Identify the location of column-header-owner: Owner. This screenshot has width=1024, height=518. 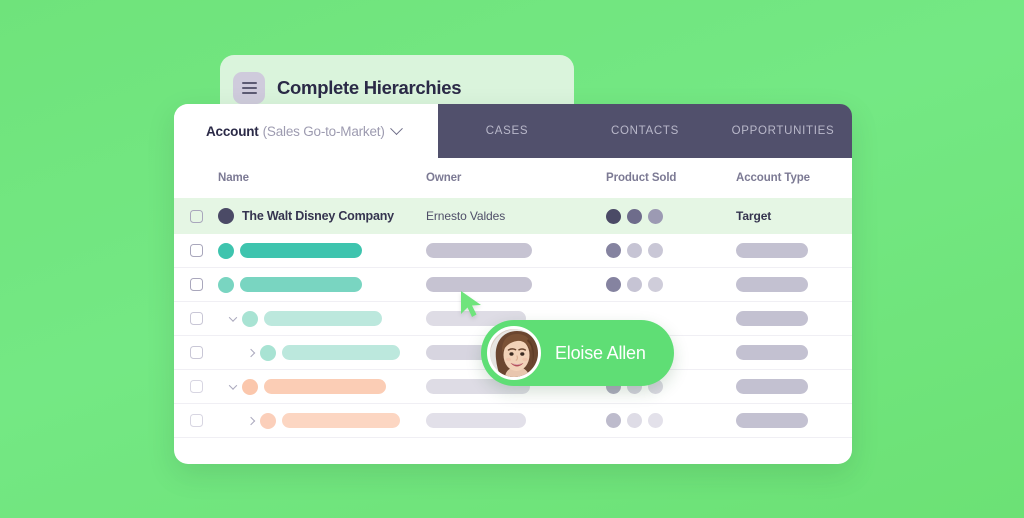
(444, 178).